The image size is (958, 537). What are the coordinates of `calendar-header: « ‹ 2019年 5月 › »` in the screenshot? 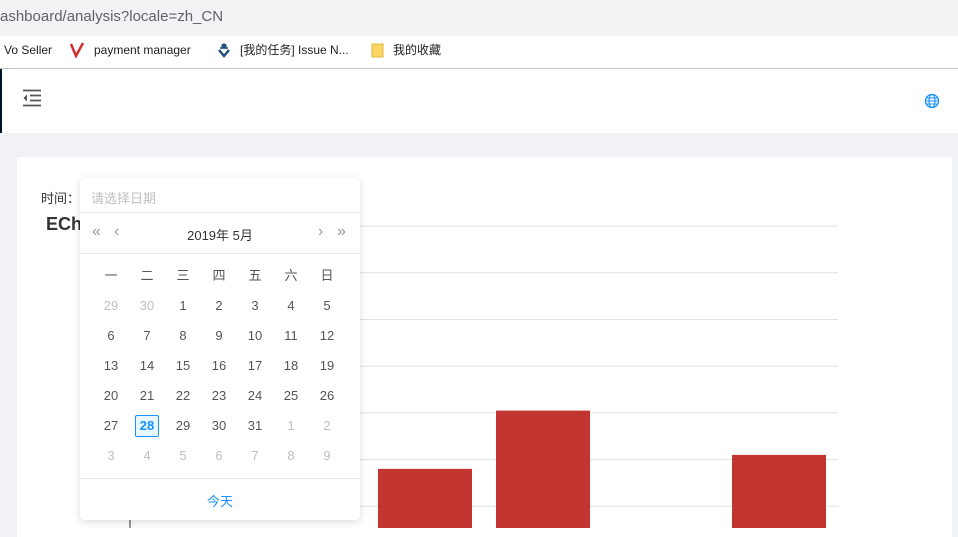 It's located at (220, 233).